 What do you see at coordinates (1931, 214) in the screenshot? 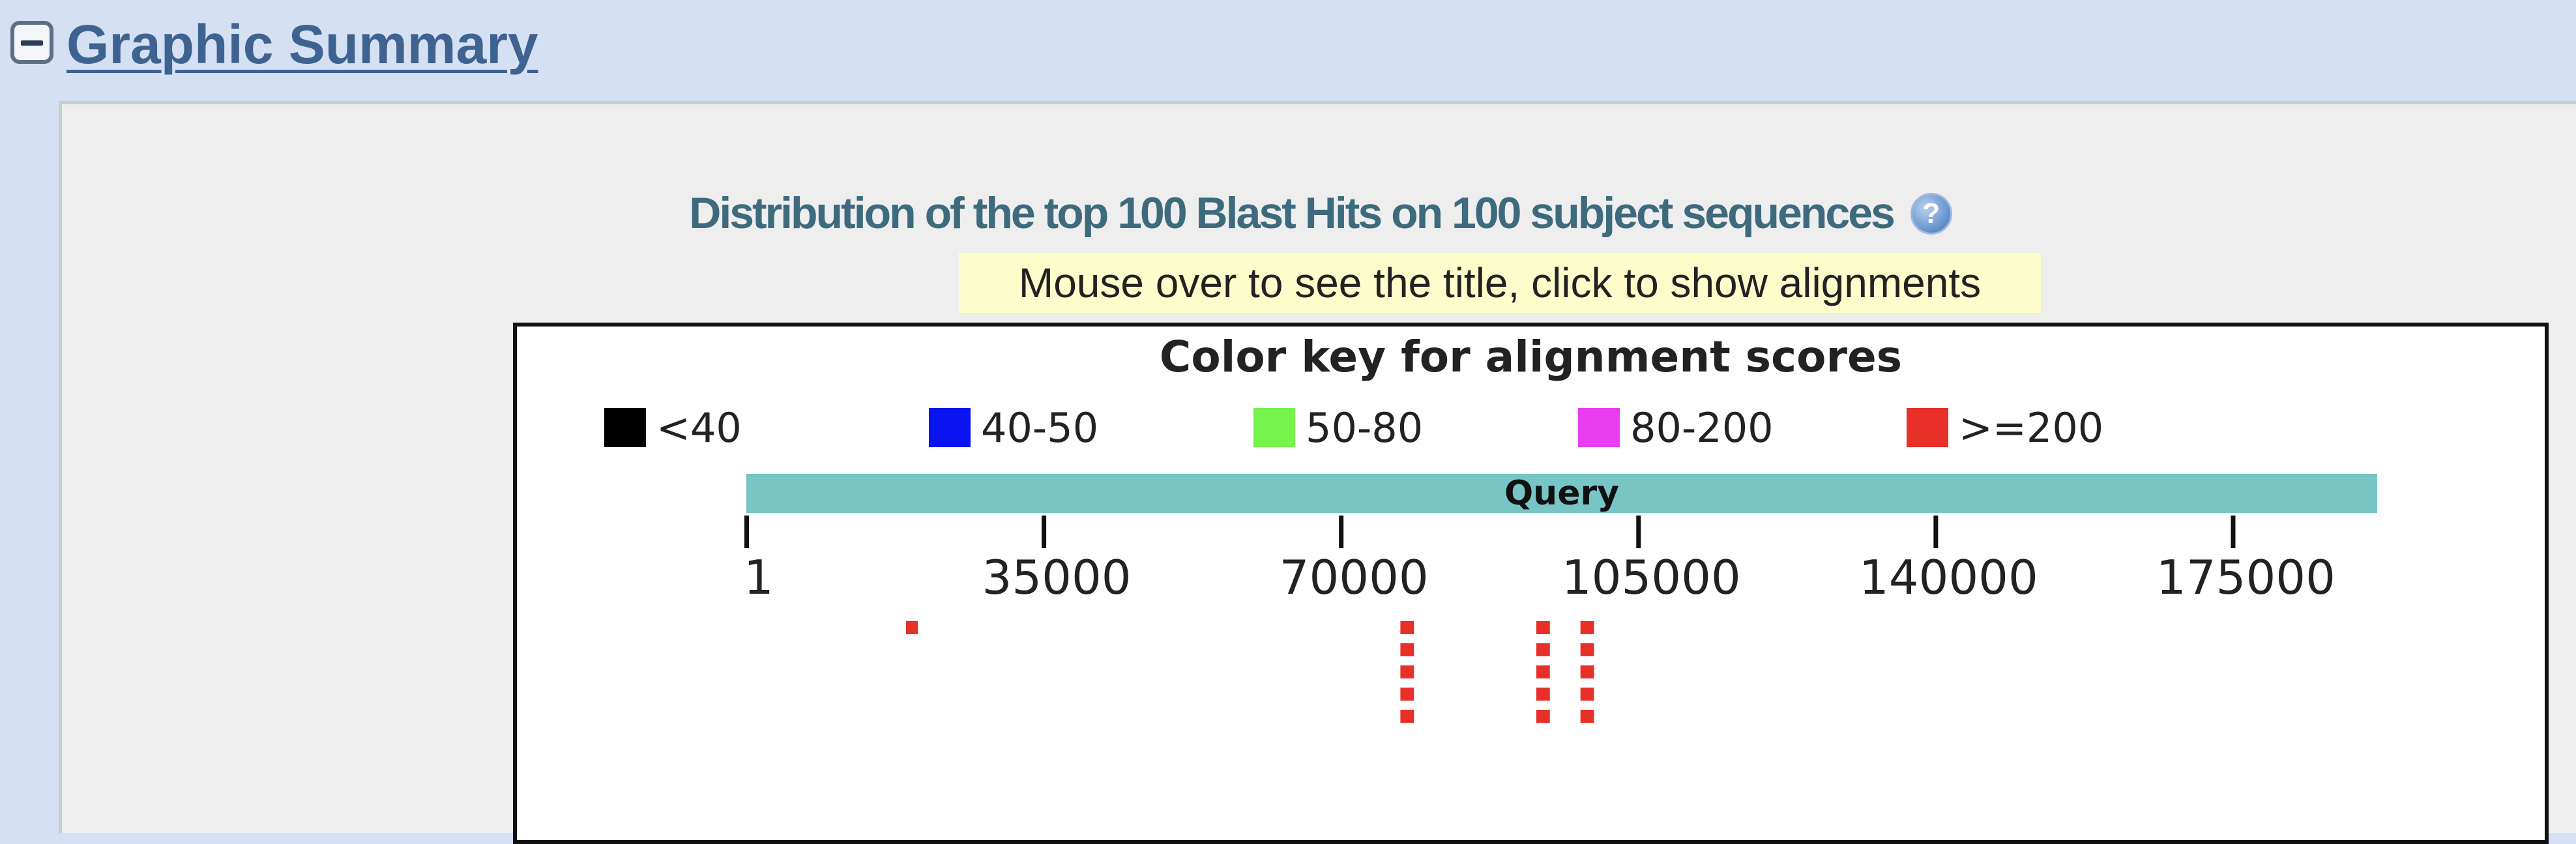
I see `question-mark-icon: ?` at bounding box center [1931, 214].